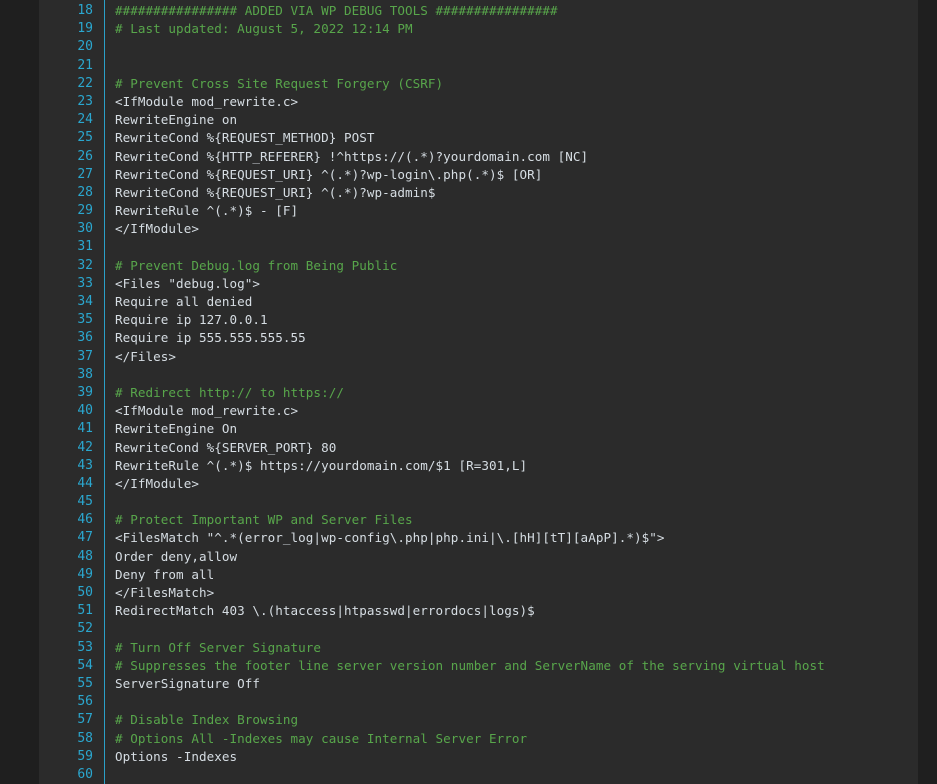  Describe the element at coordinates (176, 756) in the screenshot. I see `code-text: Options -Indexes` at that location.